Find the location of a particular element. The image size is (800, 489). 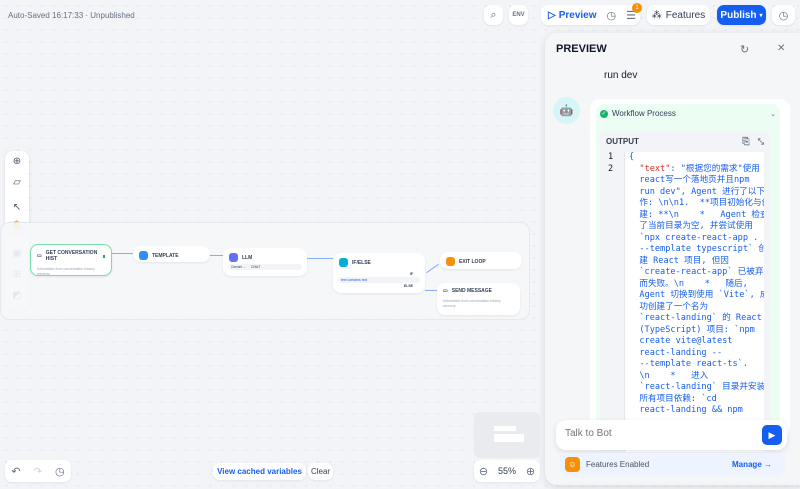

undo-redo-group: ↶ ↷ ◷ is located at coordinates (38, 471).